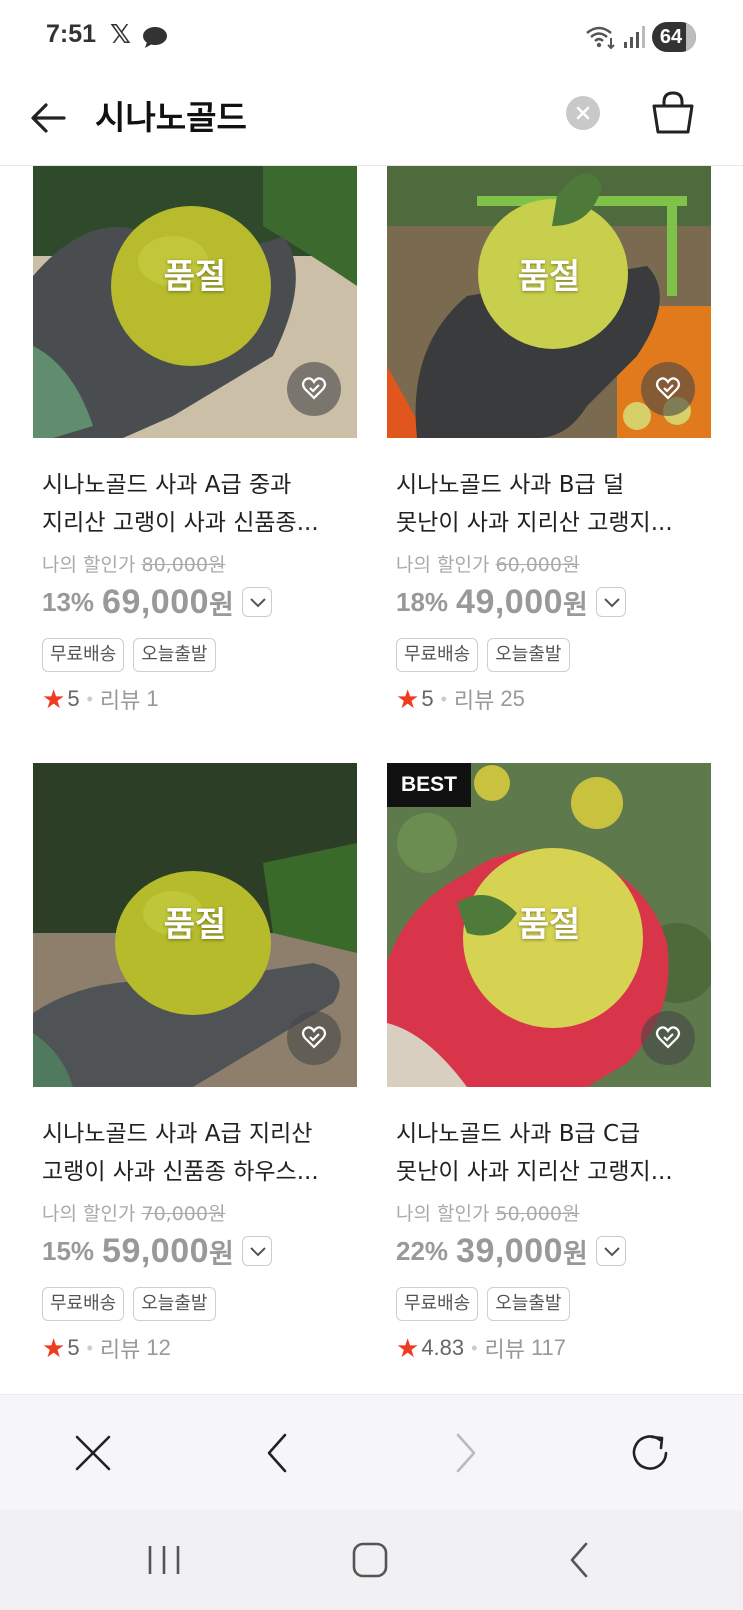 This screenshot has width=743, height=1610. Describe the element at coordinates (195, 1348) in the screenshot. I see `rating-row: ★ 5 • 리뷰 12` at that location.